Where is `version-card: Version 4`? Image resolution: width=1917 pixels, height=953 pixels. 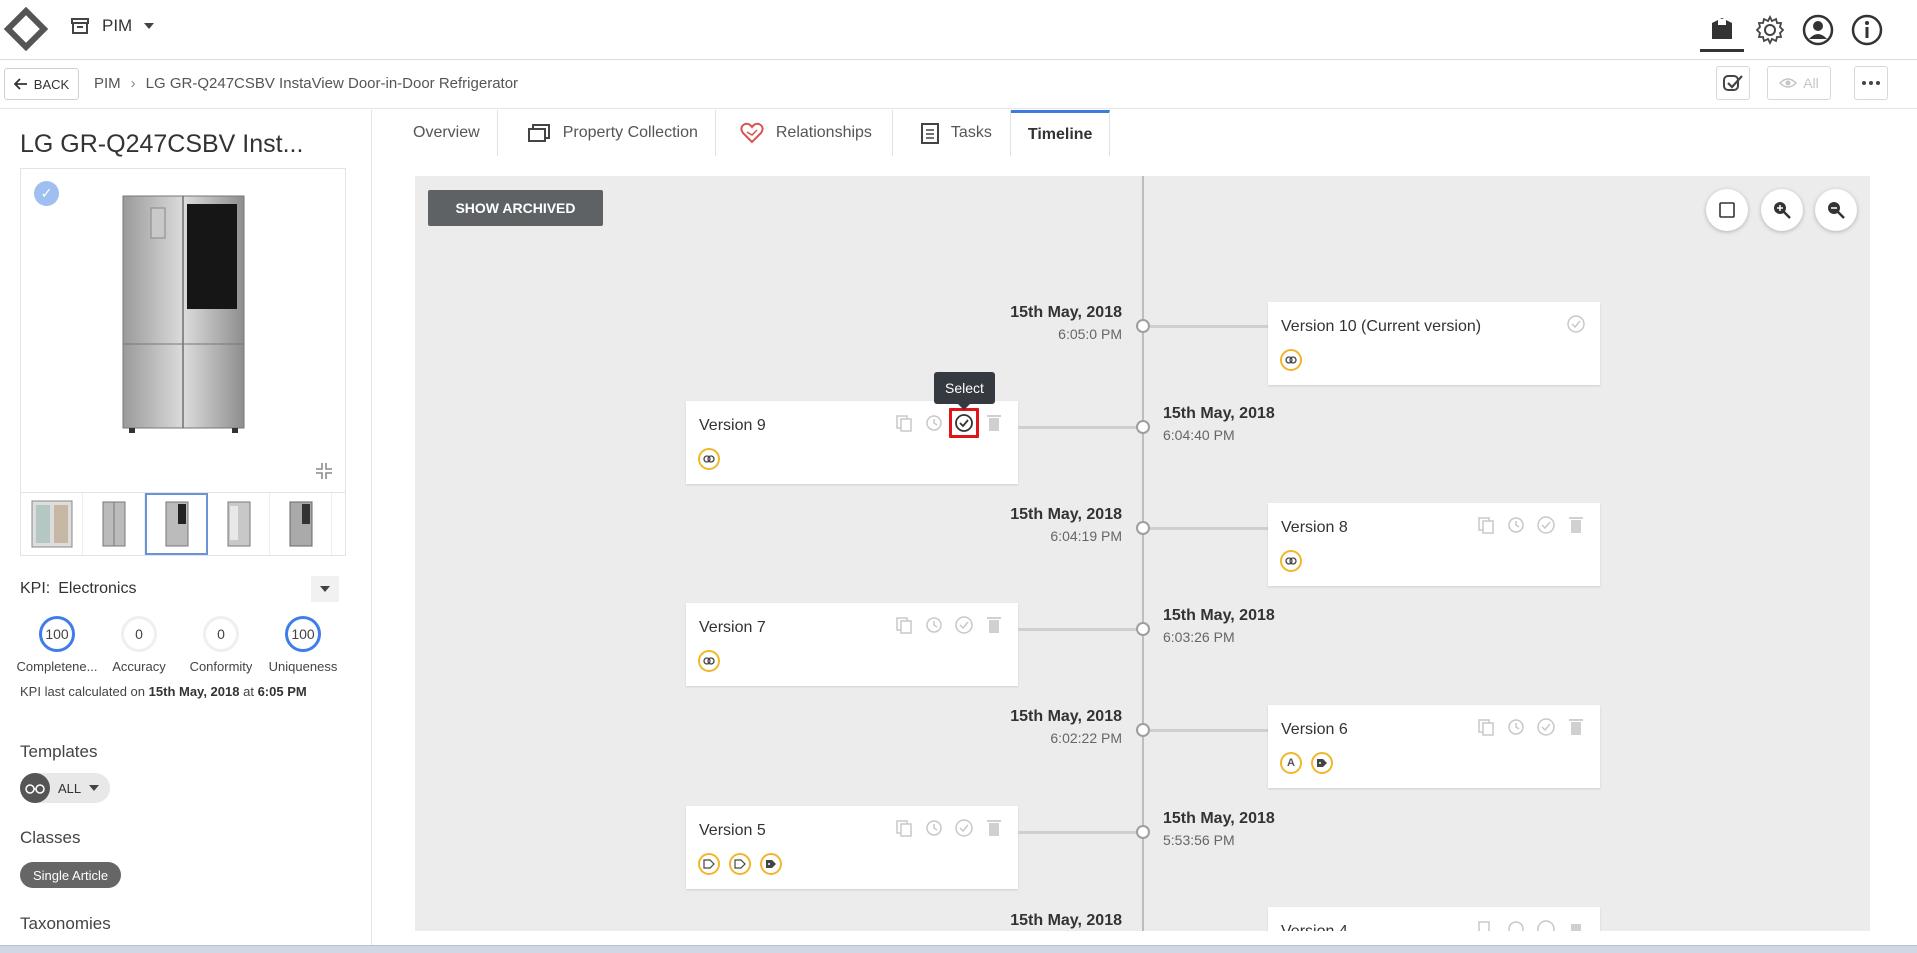 version-card: Version 4 is located at coordinates (1434, 919).